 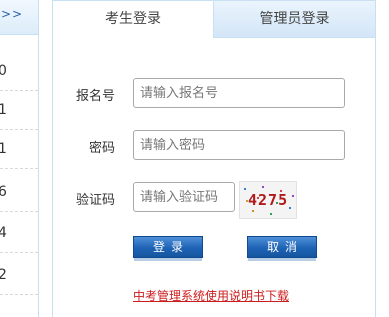 What do you see at coordinates (239, 93) in the screenshot?
I see `registration-number-input` at bounding box center [239, 93].